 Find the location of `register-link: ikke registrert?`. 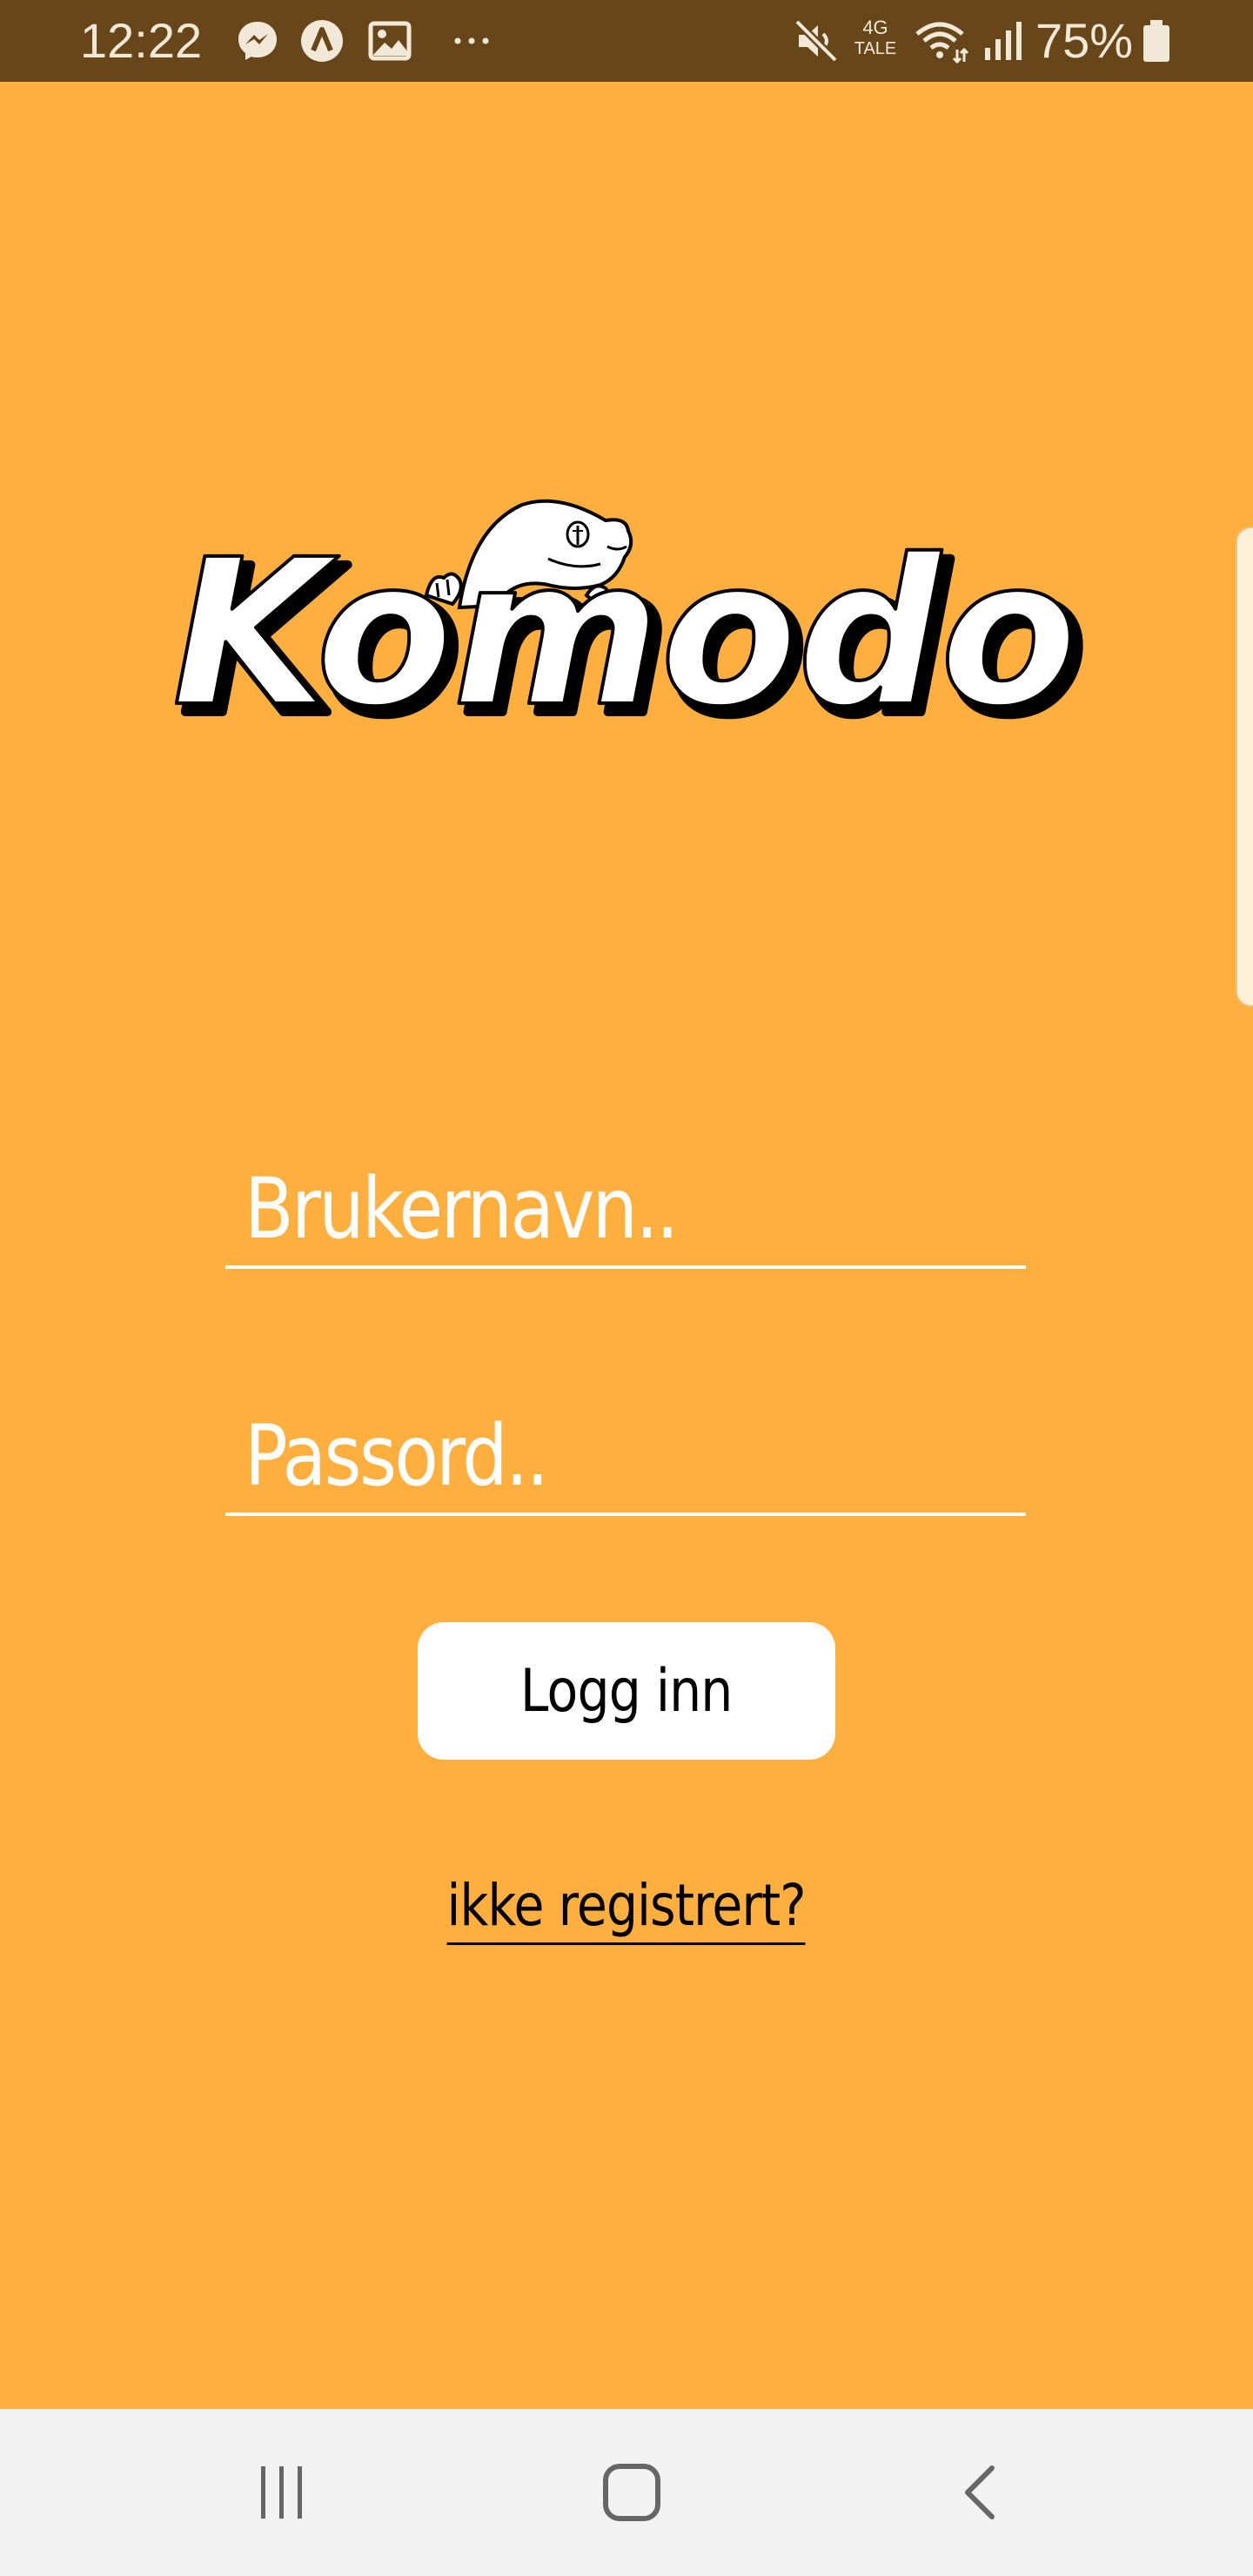

register-link: ikke registrert? is located at coordinates (626, 1907).